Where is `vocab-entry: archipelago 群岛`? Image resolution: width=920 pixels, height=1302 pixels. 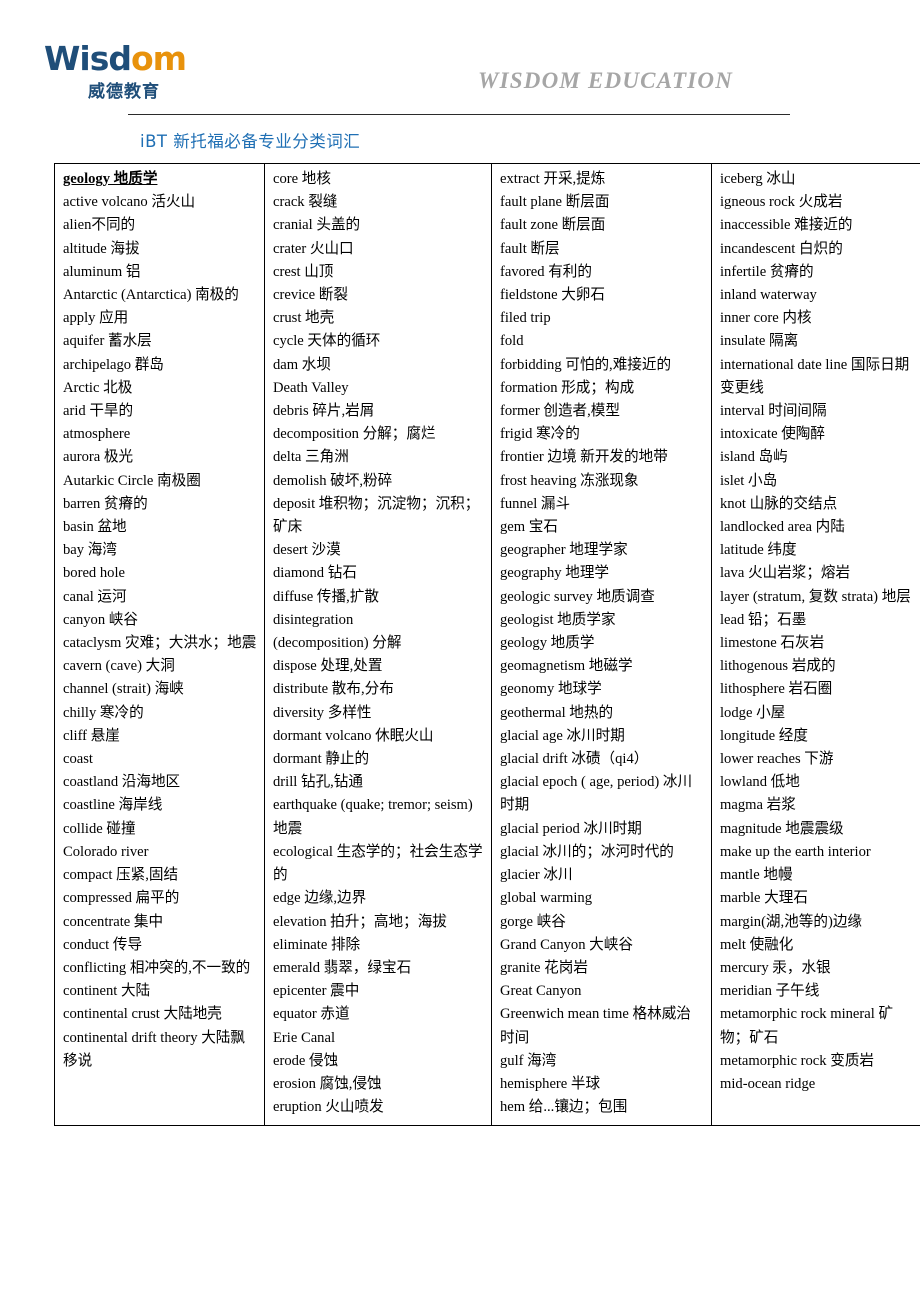
vocab-entry: archipelago 群岛 is located at coordinates (113, 364).